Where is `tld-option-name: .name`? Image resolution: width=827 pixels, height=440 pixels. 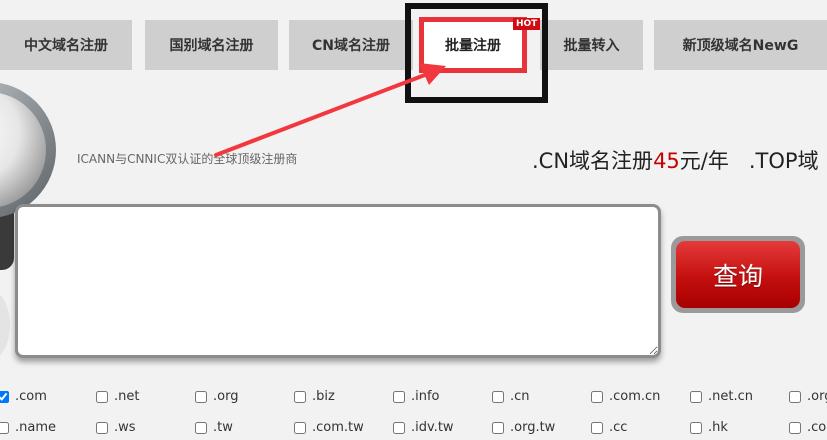
tld-option-name: .name is located at coordinates (28, 427).